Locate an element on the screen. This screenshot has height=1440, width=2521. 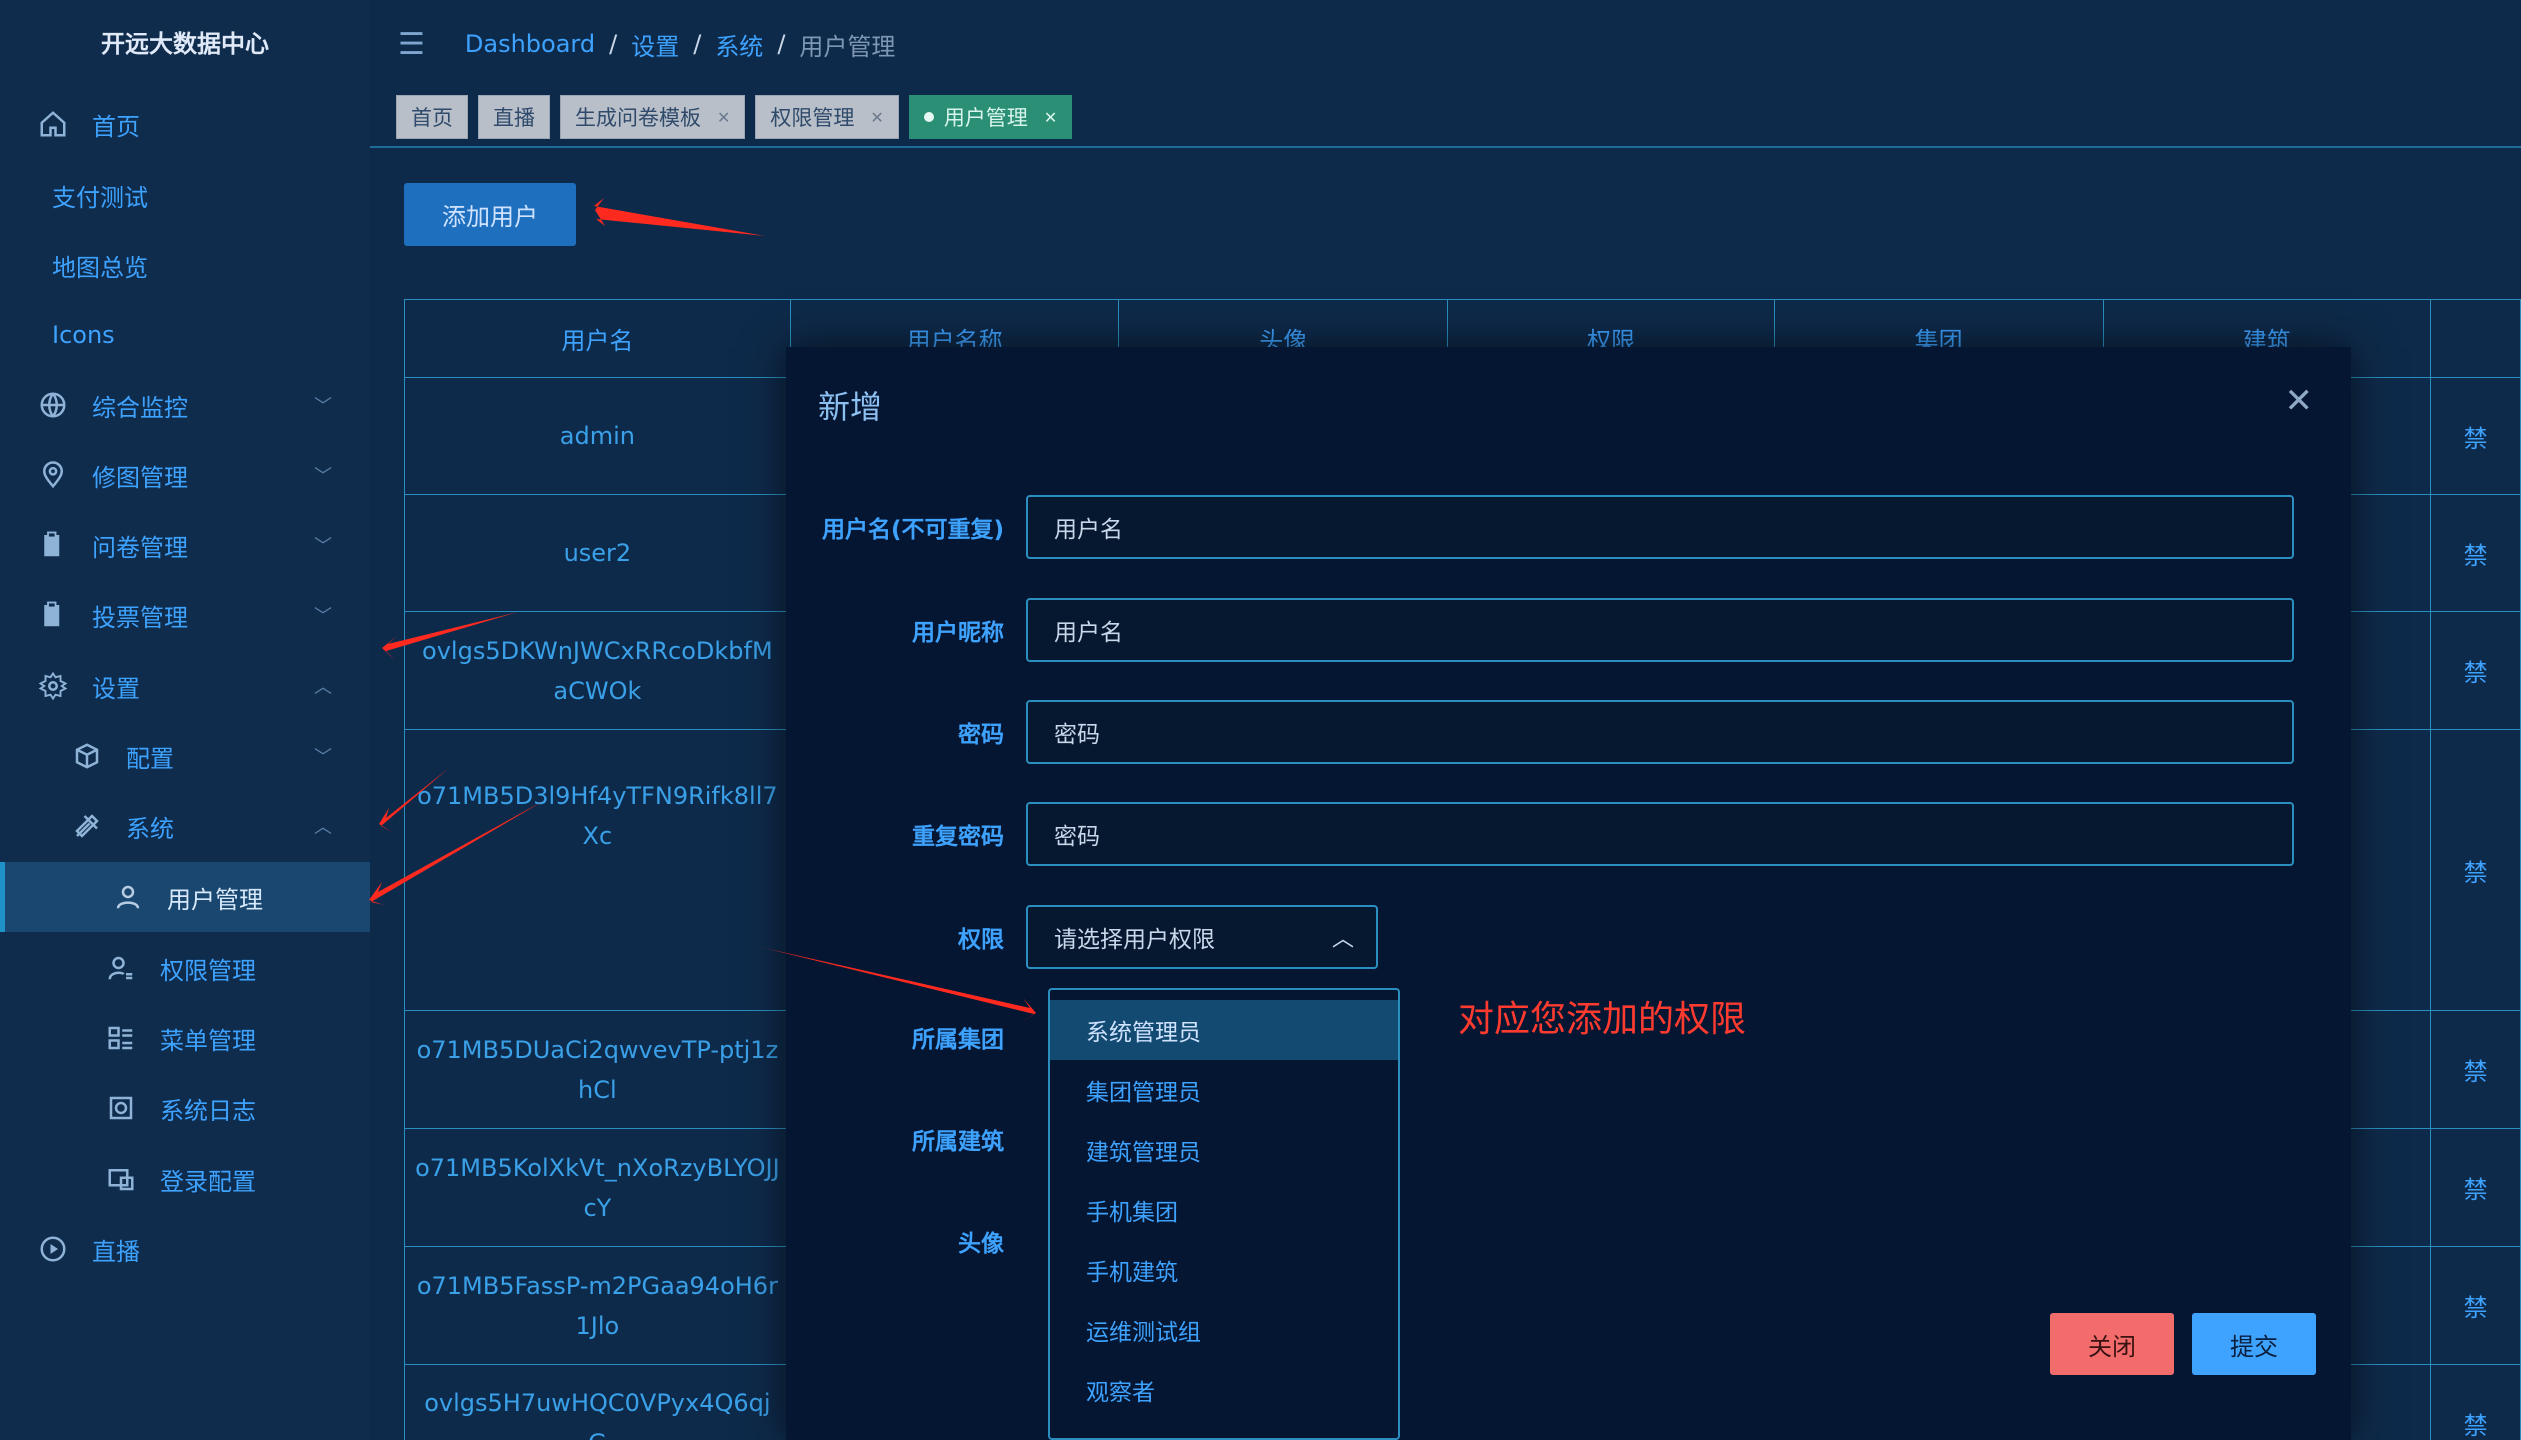
breadcrumb-item: Dashboard is located at coordinates (530, 44).